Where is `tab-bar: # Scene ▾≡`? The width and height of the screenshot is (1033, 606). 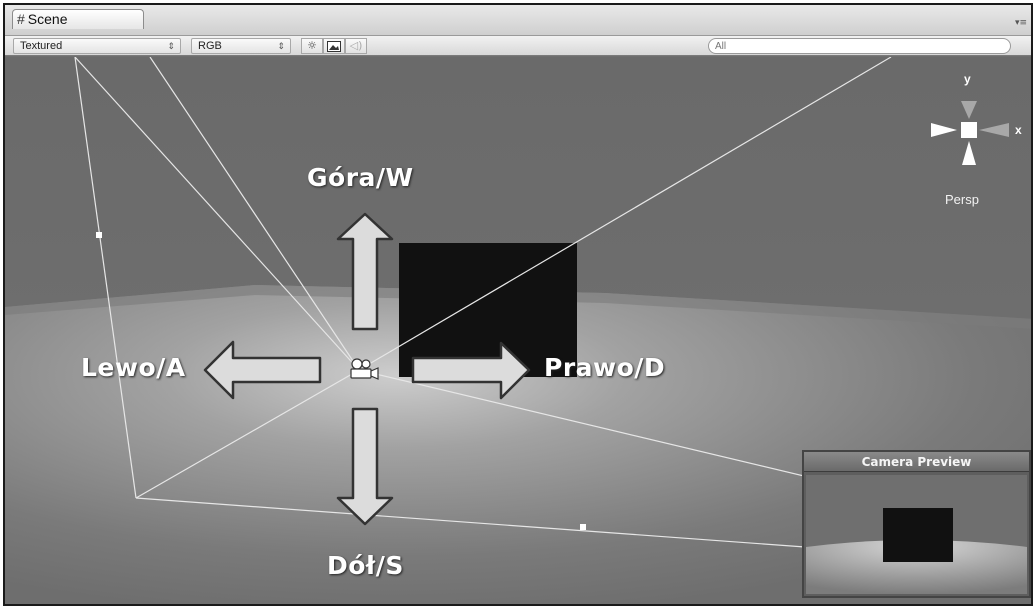 tab-bar: # Scene ▾≡ is located at coordinates (518, 20).